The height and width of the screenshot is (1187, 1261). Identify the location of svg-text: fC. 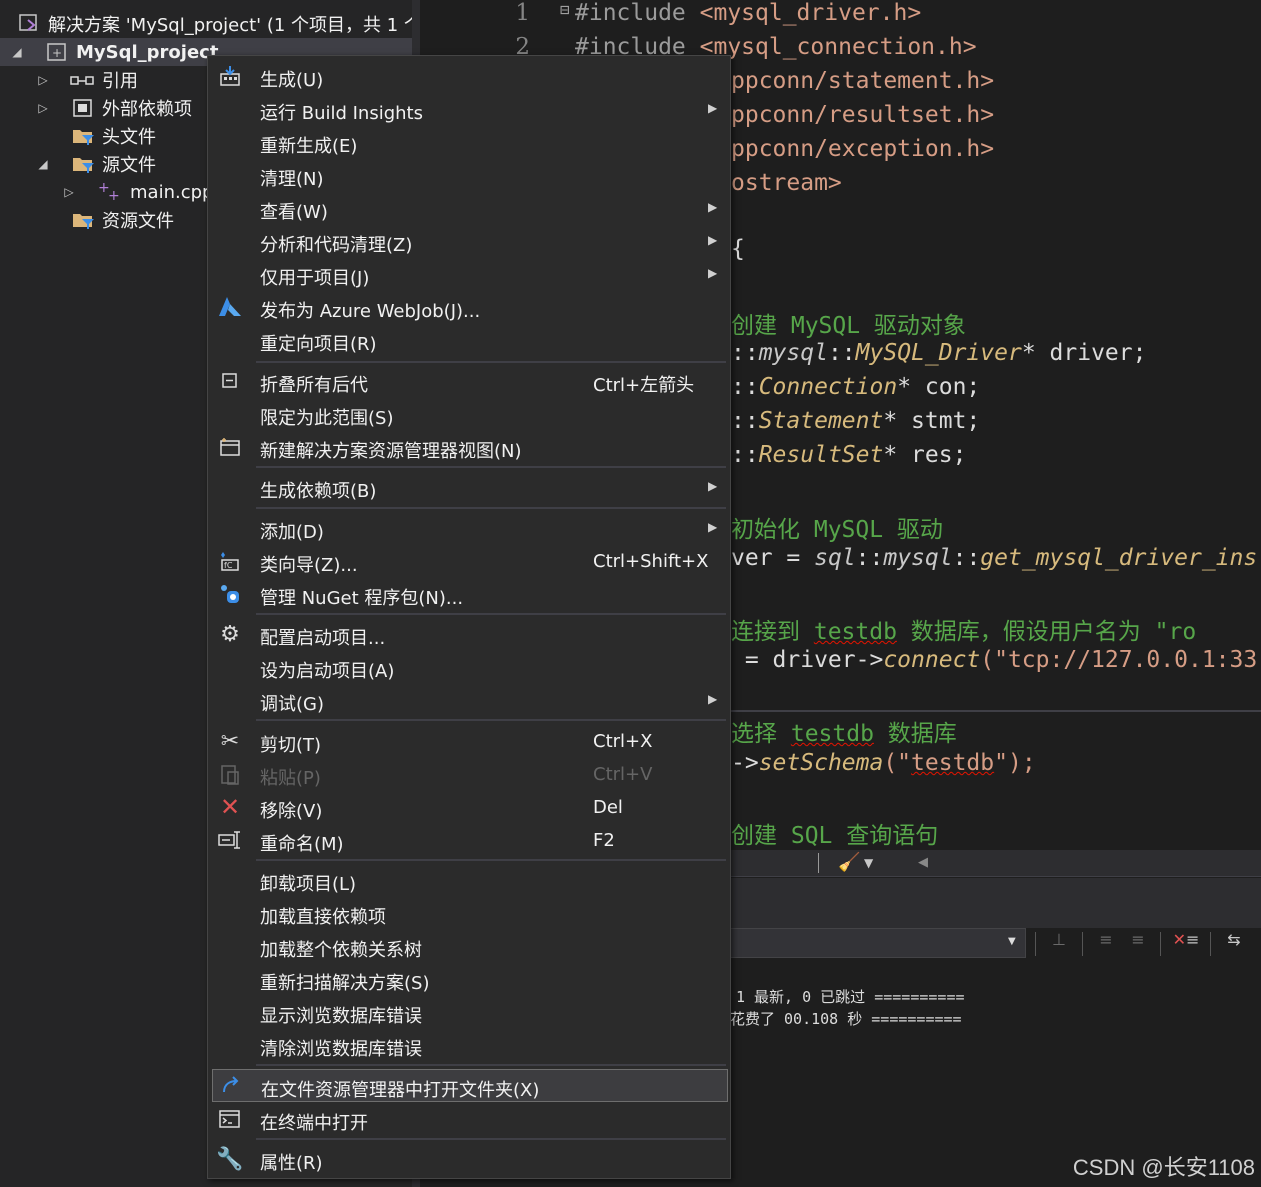
(228, 565).